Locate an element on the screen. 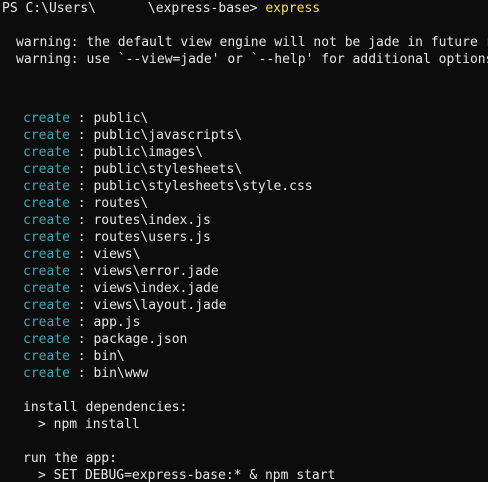 Image resolution: width=488 pixels, height=482 pixels. created-path: public\images\ is located at coordinates (148, 152).